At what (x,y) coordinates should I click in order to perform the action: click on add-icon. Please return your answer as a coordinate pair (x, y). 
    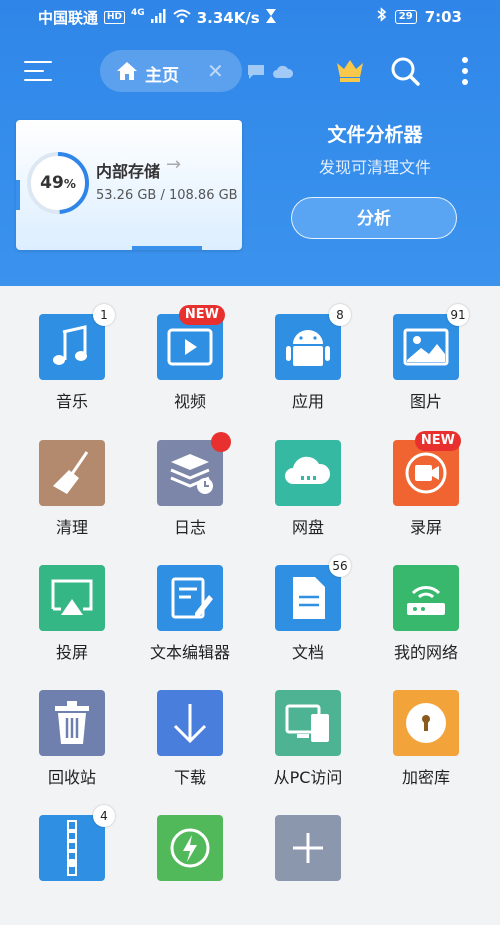
    Looking at the image, I should click on (308, 848).